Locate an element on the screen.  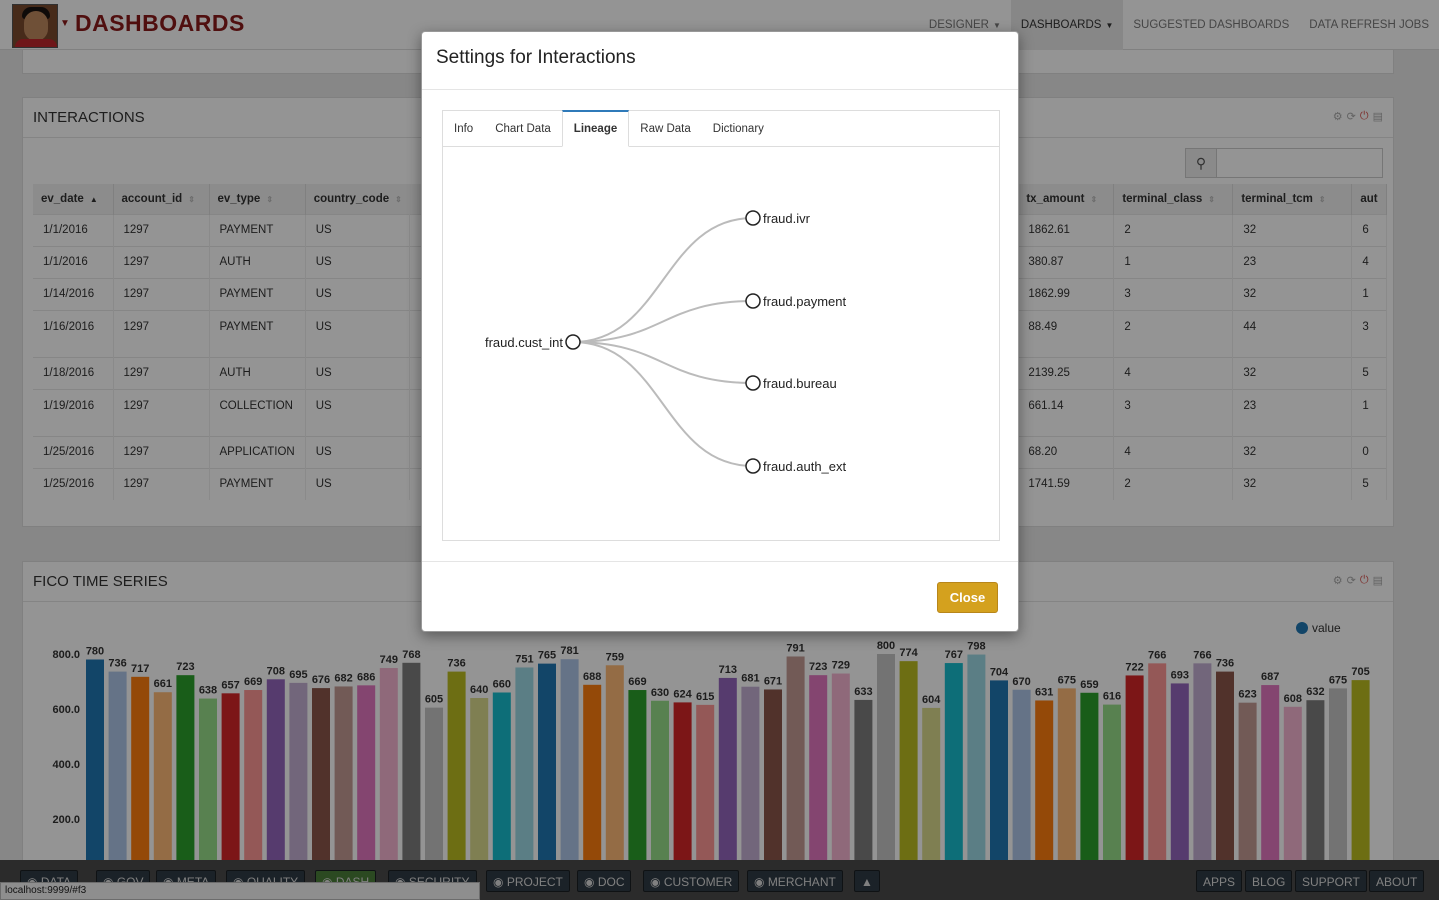
modal-footer: Close is located at coordinates (720, 596).